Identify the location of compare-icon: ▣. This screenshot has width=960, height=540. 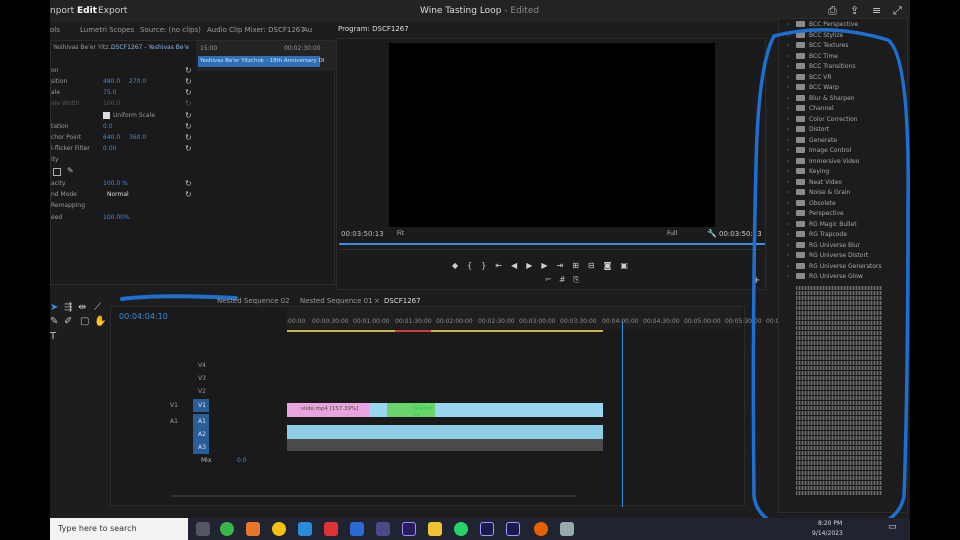
(628, 265).